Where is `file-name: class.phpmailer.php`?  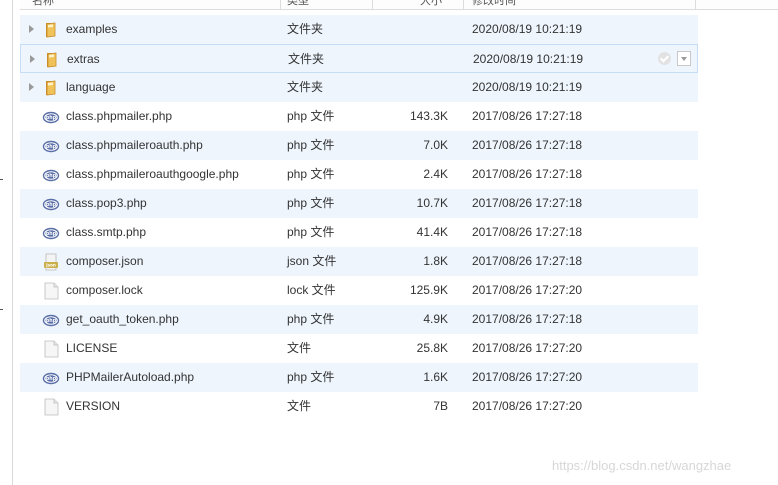
file-name: class.phpmailer.php is located at coordinates (119, 116).